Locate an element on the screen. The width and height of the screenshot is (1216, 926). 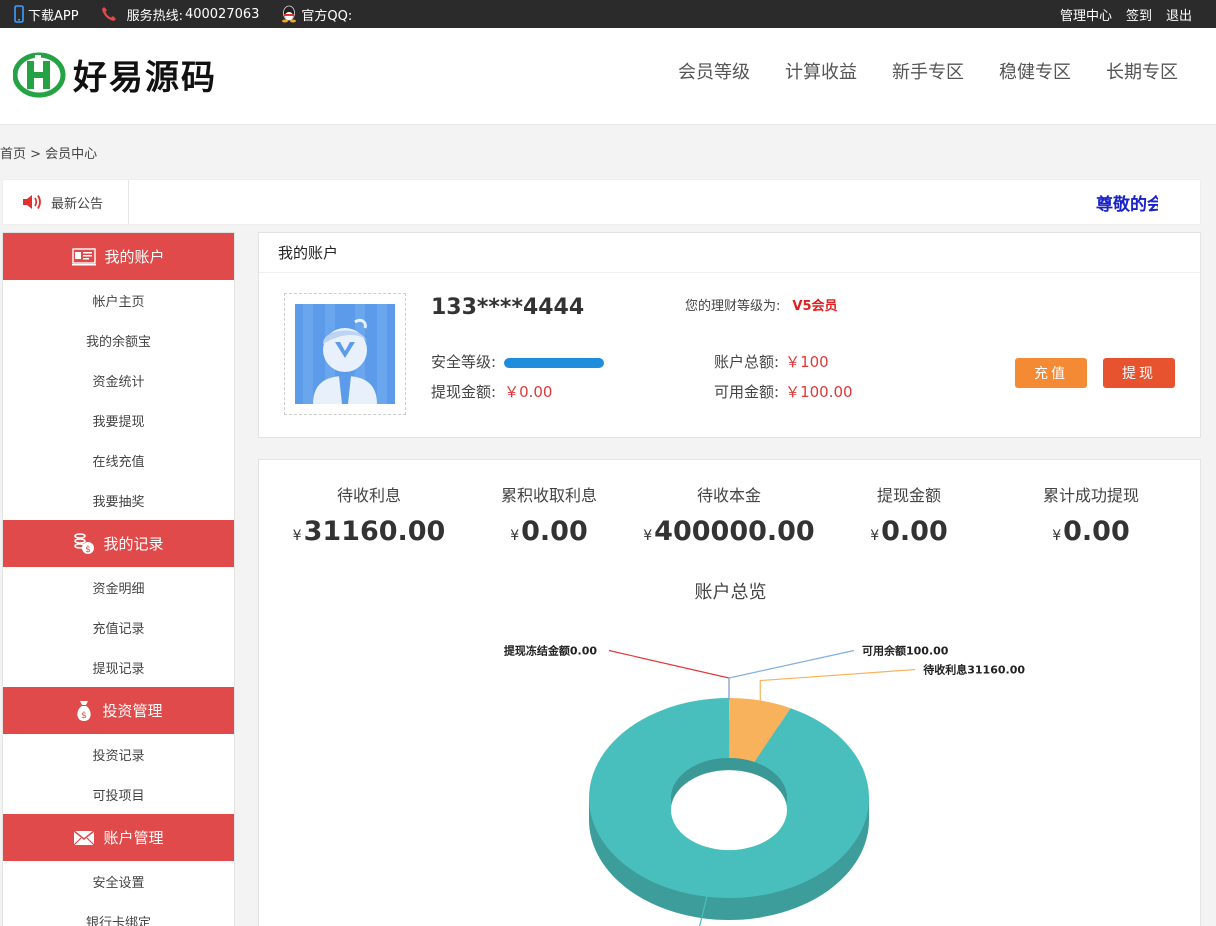
sidebar-item-available-projects: 可投项目 is located at coordinates (118, 794).